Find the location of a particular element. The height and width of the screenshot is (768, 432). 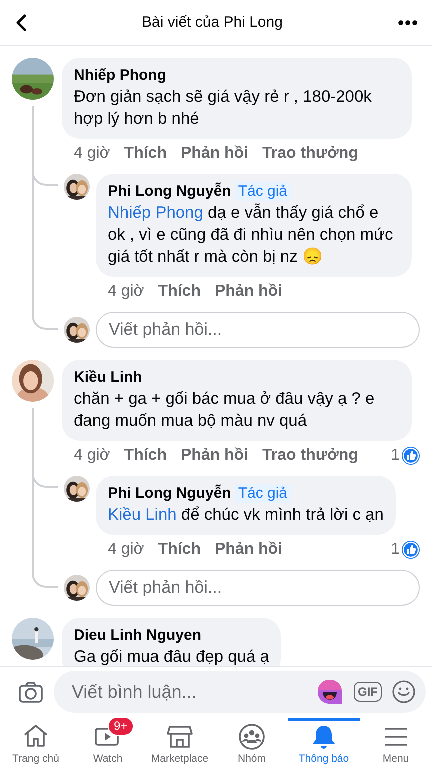

groups-icon is located at coordinates (252, 737).